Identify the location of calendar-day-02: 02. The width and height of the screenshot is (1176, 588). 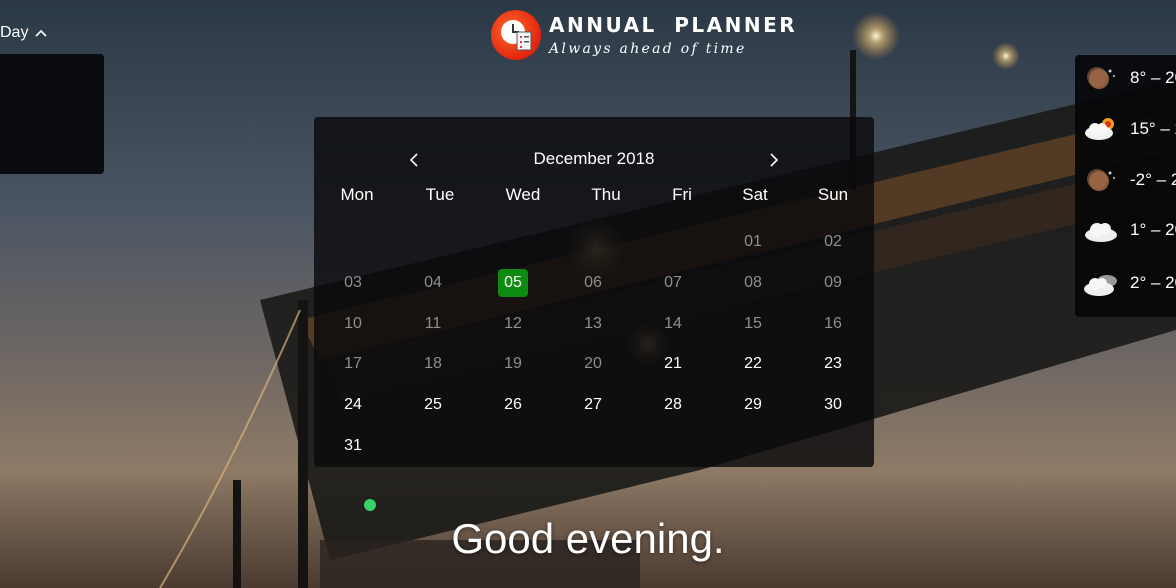
(833, 242).